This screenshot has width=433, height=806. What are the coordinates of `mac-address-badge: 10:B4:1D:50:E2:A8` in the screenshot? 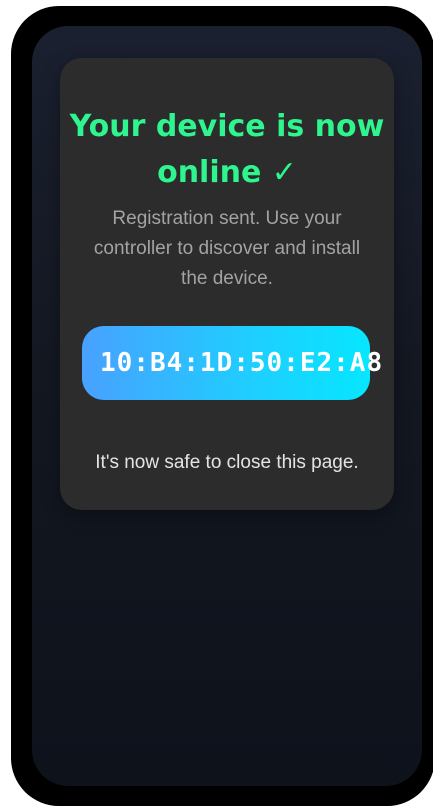 It's located at (232, 363).